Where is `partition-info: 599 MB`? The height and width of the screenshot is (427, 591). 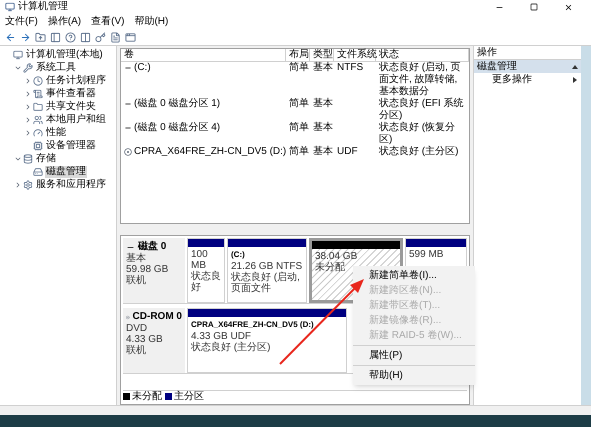 partition-info: 599 MB is located at coordinates (426, 254).